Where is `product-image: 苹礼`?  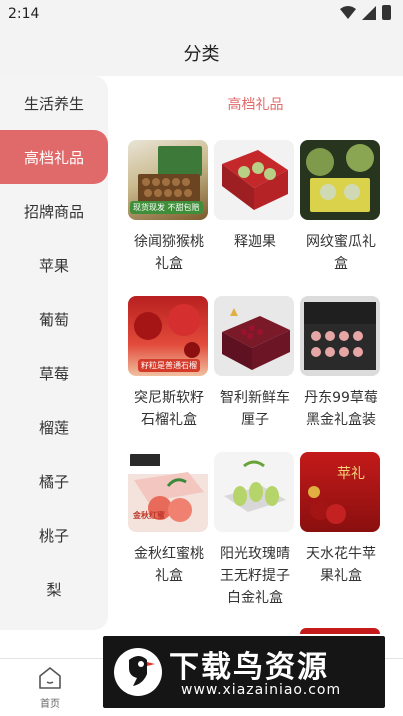
product-image: 苹礼 is located at coordinates (340, 492).